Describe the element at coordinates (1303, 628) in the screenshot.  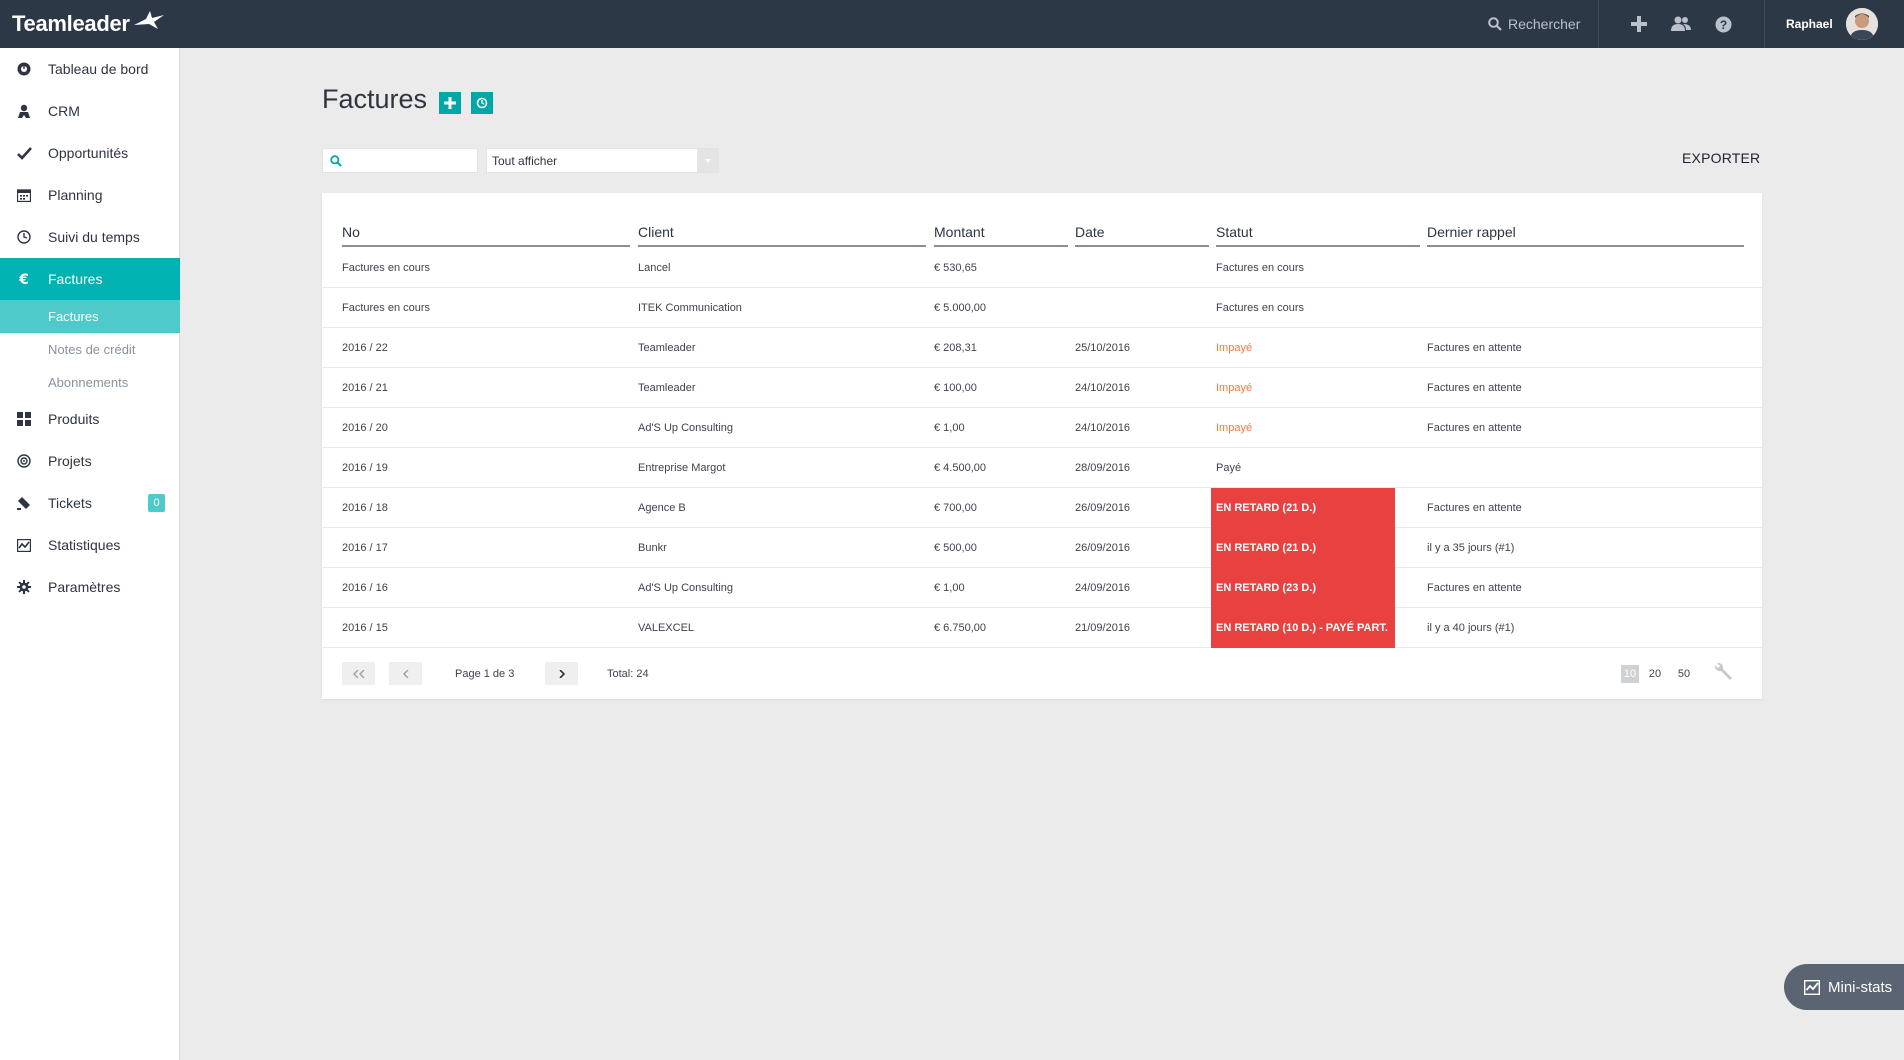
I see `cell-statut: EN RETARD (10 D.) - PAYÉ PART.` at that location.